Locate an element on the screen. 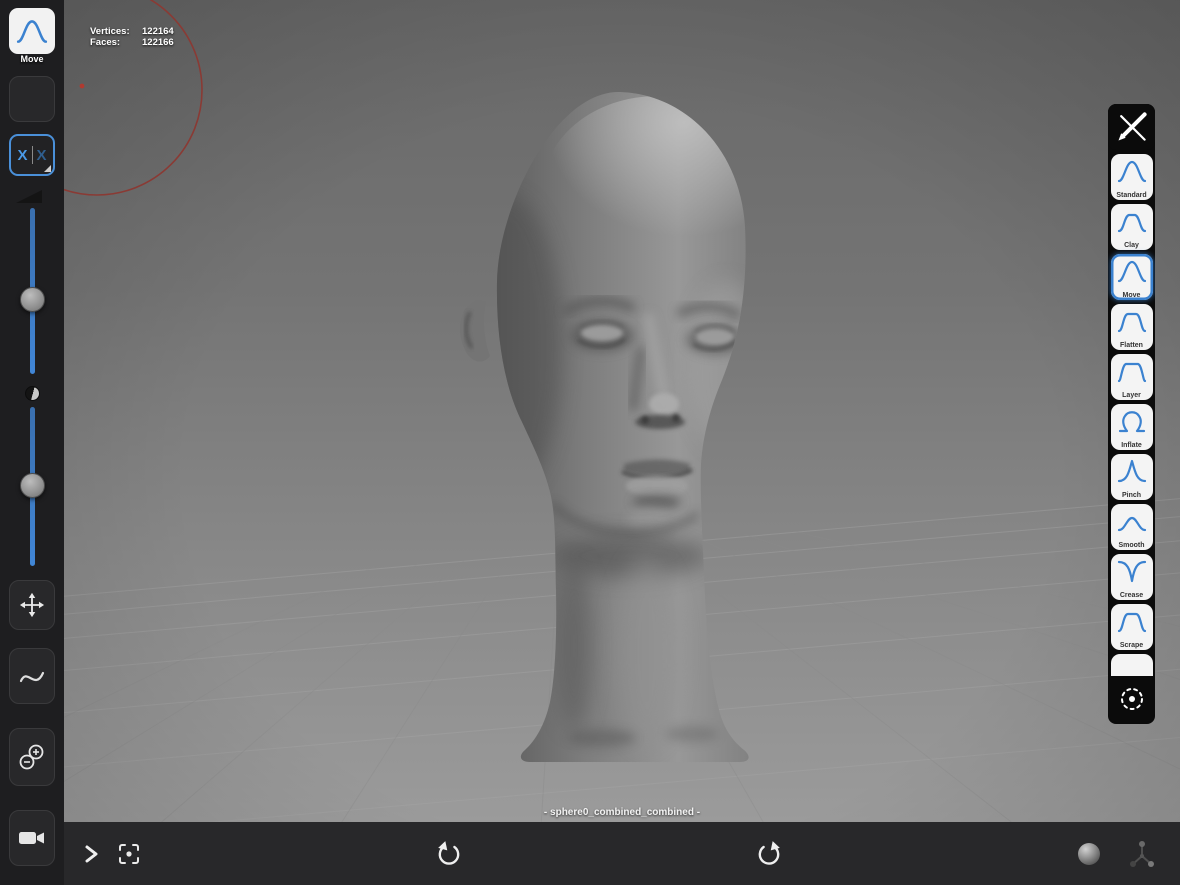 The height and width of the screenshot is (885, 1180). faces-value: 122166 is located at coordinates (158, 42).